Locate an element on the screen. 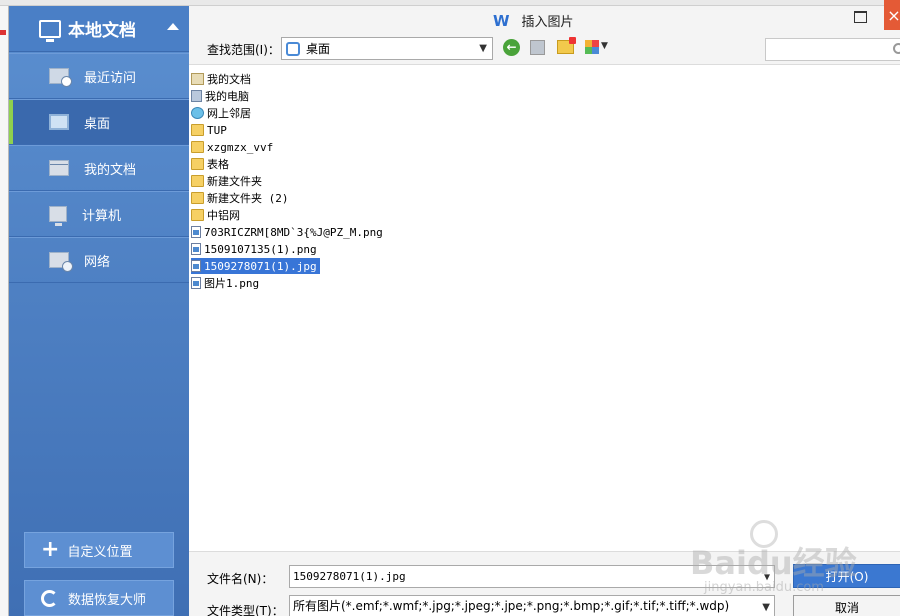 The width and height of the screenshot is (900, 616). list-item: 图片1.png is located at coordinates (226, 283).